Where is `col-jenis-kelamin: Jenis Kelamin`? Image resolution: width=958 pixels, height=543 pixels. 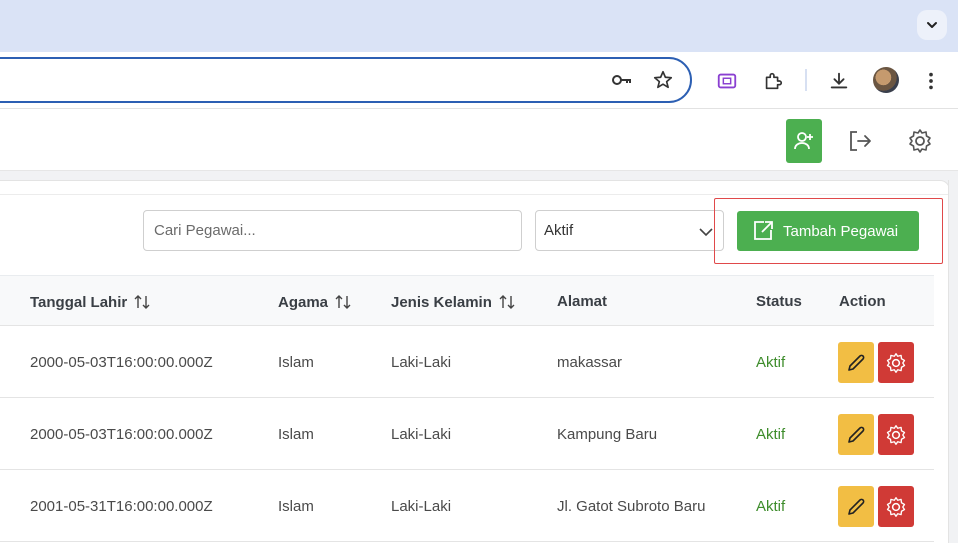
col-jenis-kelamin: Jenis Kelamin is located at coordinates (453, 302).